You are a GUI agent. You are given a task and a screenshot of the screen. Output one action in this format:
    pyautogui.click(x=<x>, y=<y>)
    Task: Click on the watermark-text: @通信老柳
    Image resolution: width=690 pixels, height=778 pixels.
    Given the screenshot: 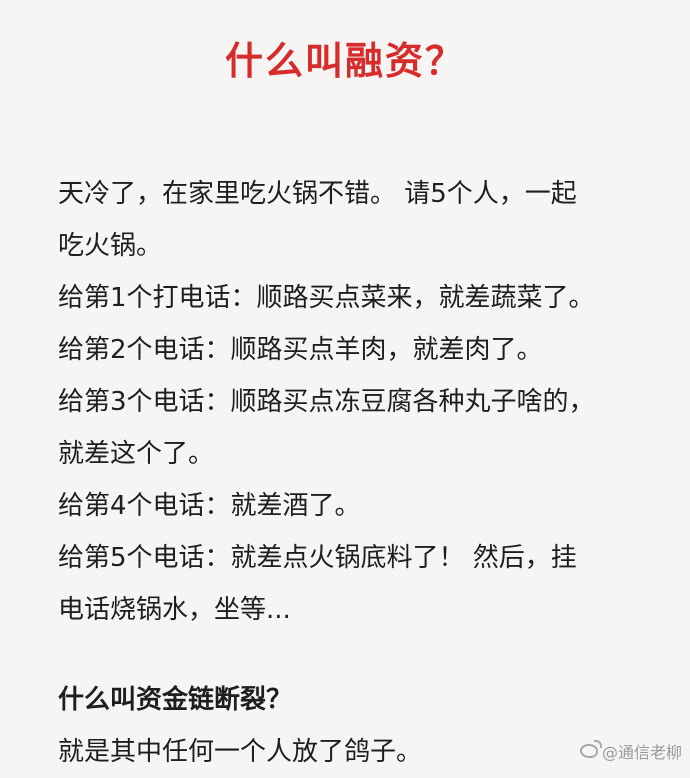 What is the action you would take?
    pyautogui.click(x=641, y=752)
    